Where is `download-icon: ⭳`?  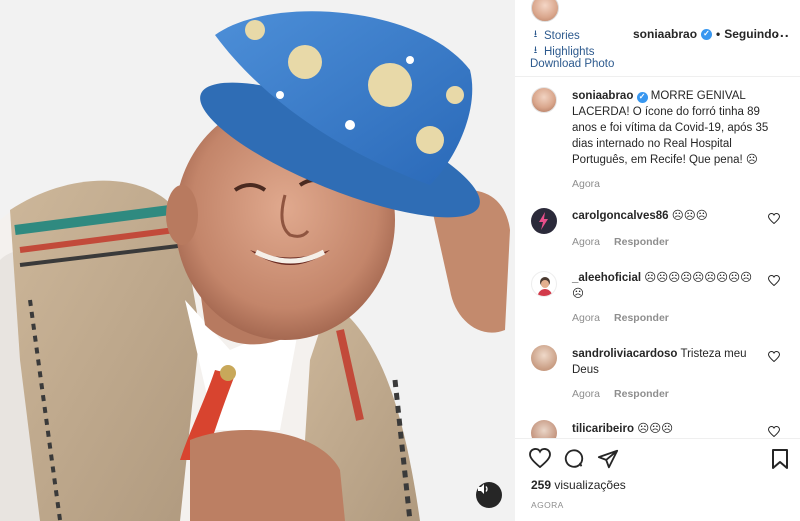 download-icon: ⭳ is located at coordinates (535, 34).